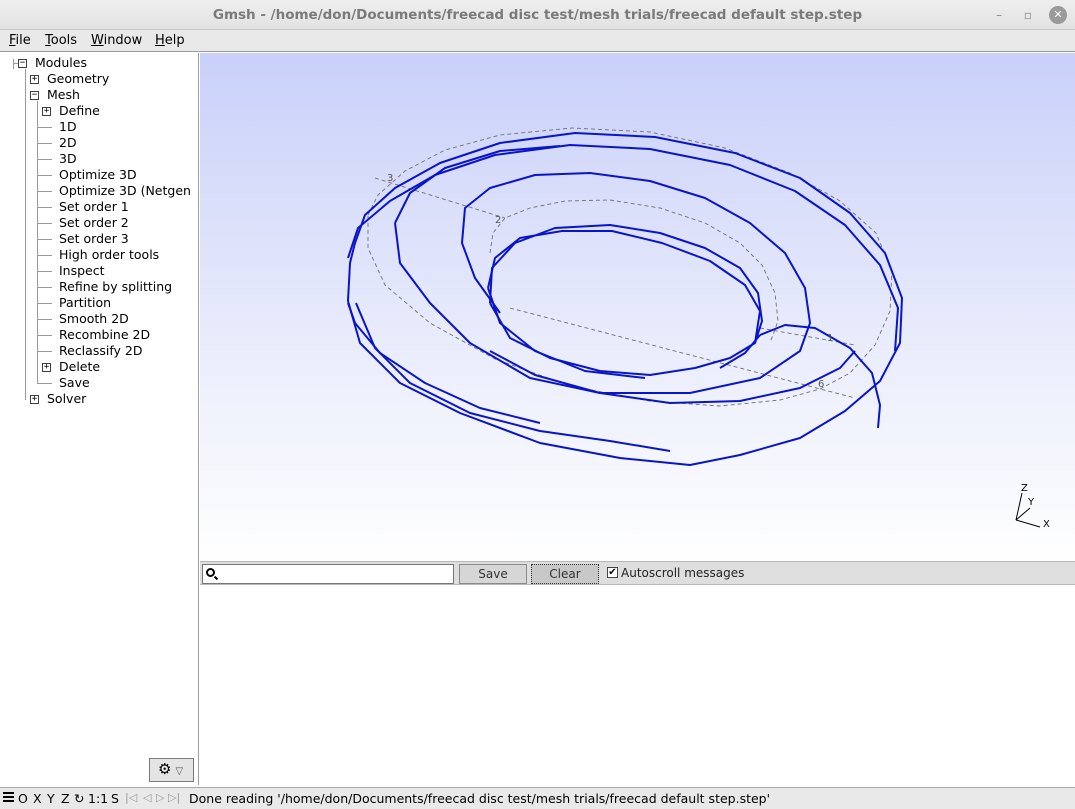 The height and width of the screenshot is (809, 1075). Describe the element at coordinates (68, 143) in the screenshot. I see `tree-item-2d: 2D` at that location.